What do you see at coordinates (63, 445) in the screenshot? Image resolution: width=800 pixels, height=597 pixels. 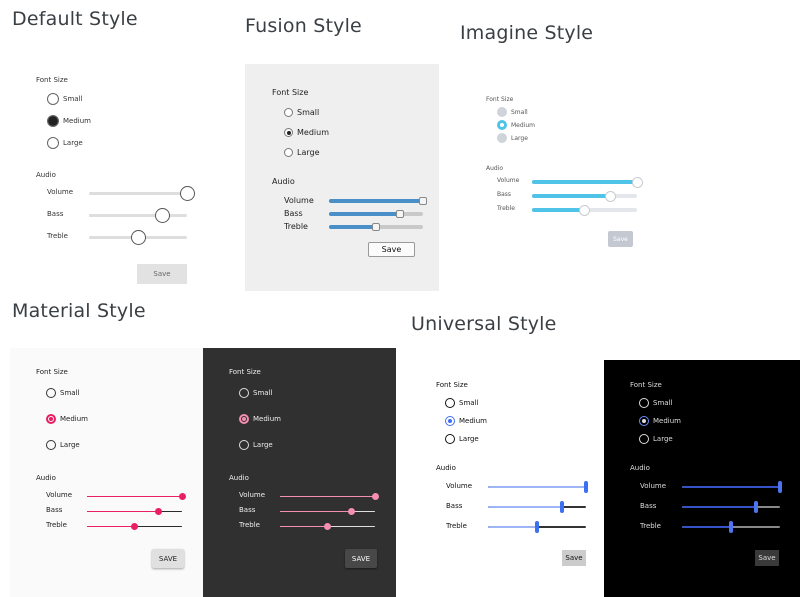 I see `material-light-radio-large: Large` at bounding box center [63, 445].